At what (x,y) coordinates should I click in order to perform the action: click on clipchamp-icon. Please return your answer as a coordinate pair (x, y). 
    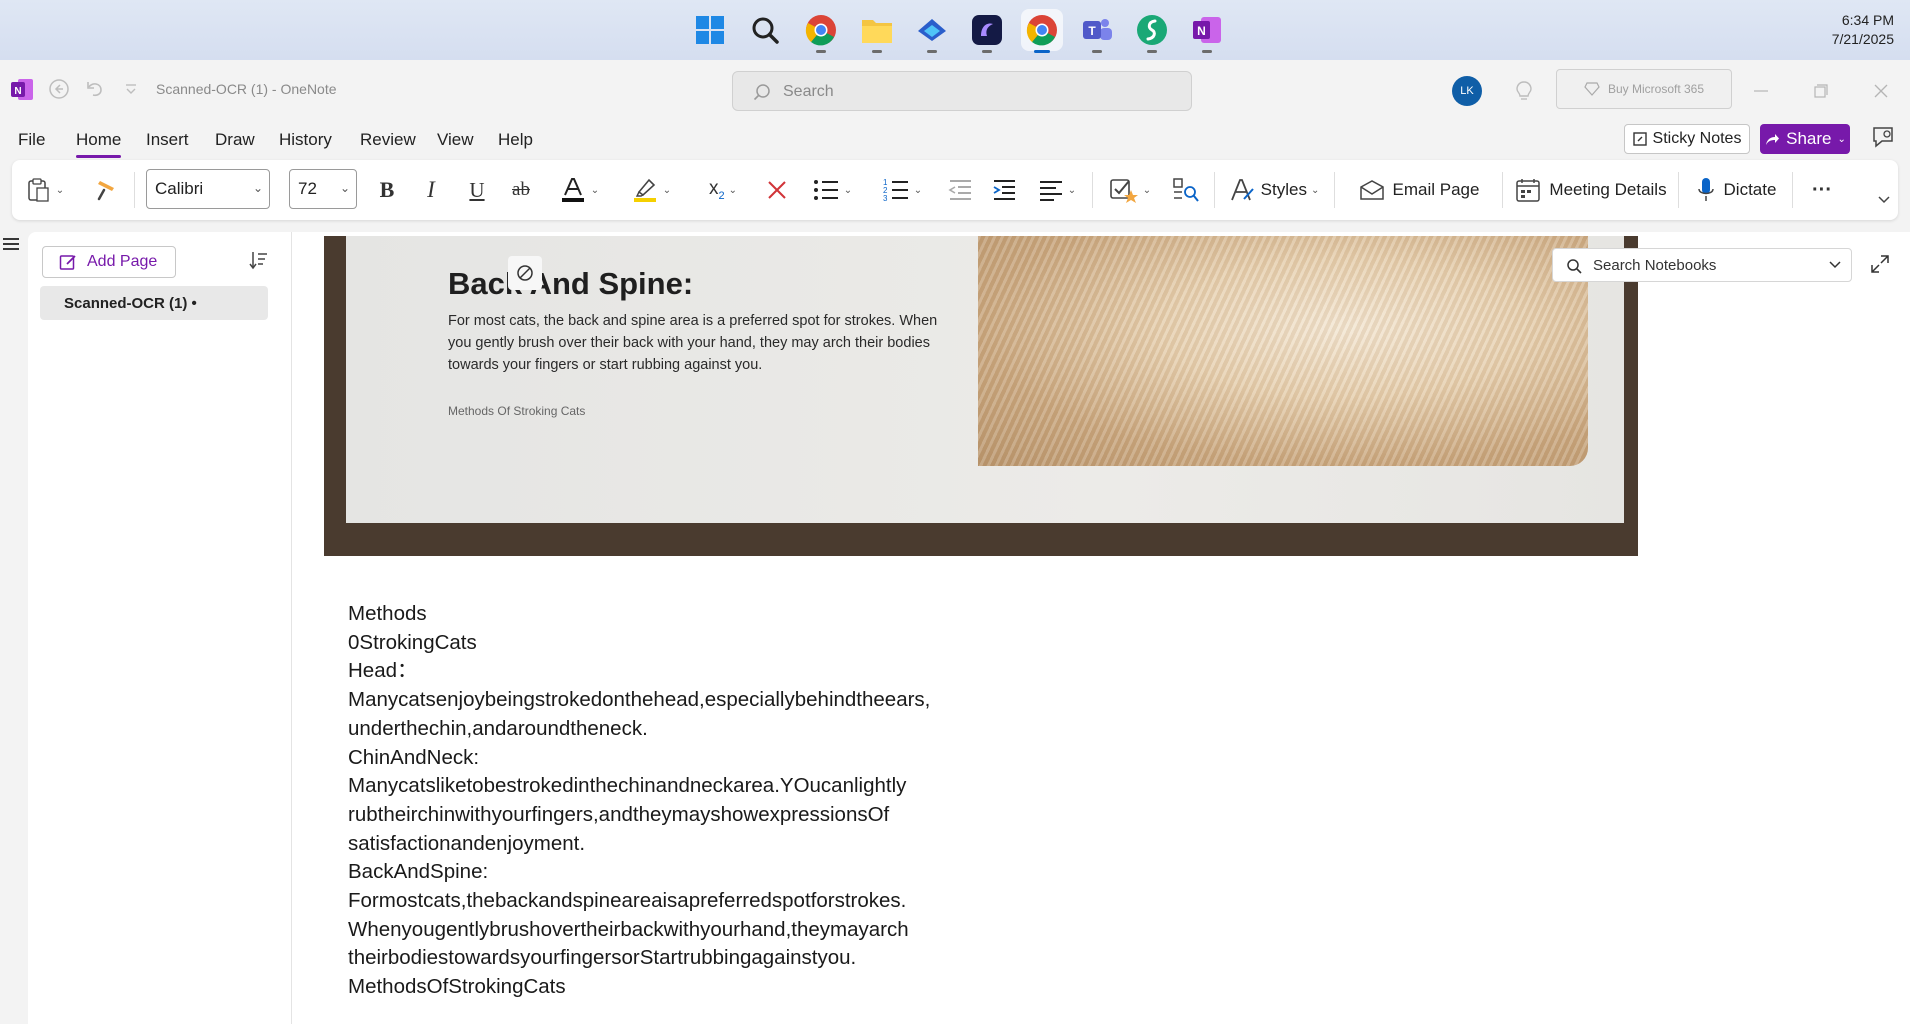
    Looking at the image, I should click on (987, 31).